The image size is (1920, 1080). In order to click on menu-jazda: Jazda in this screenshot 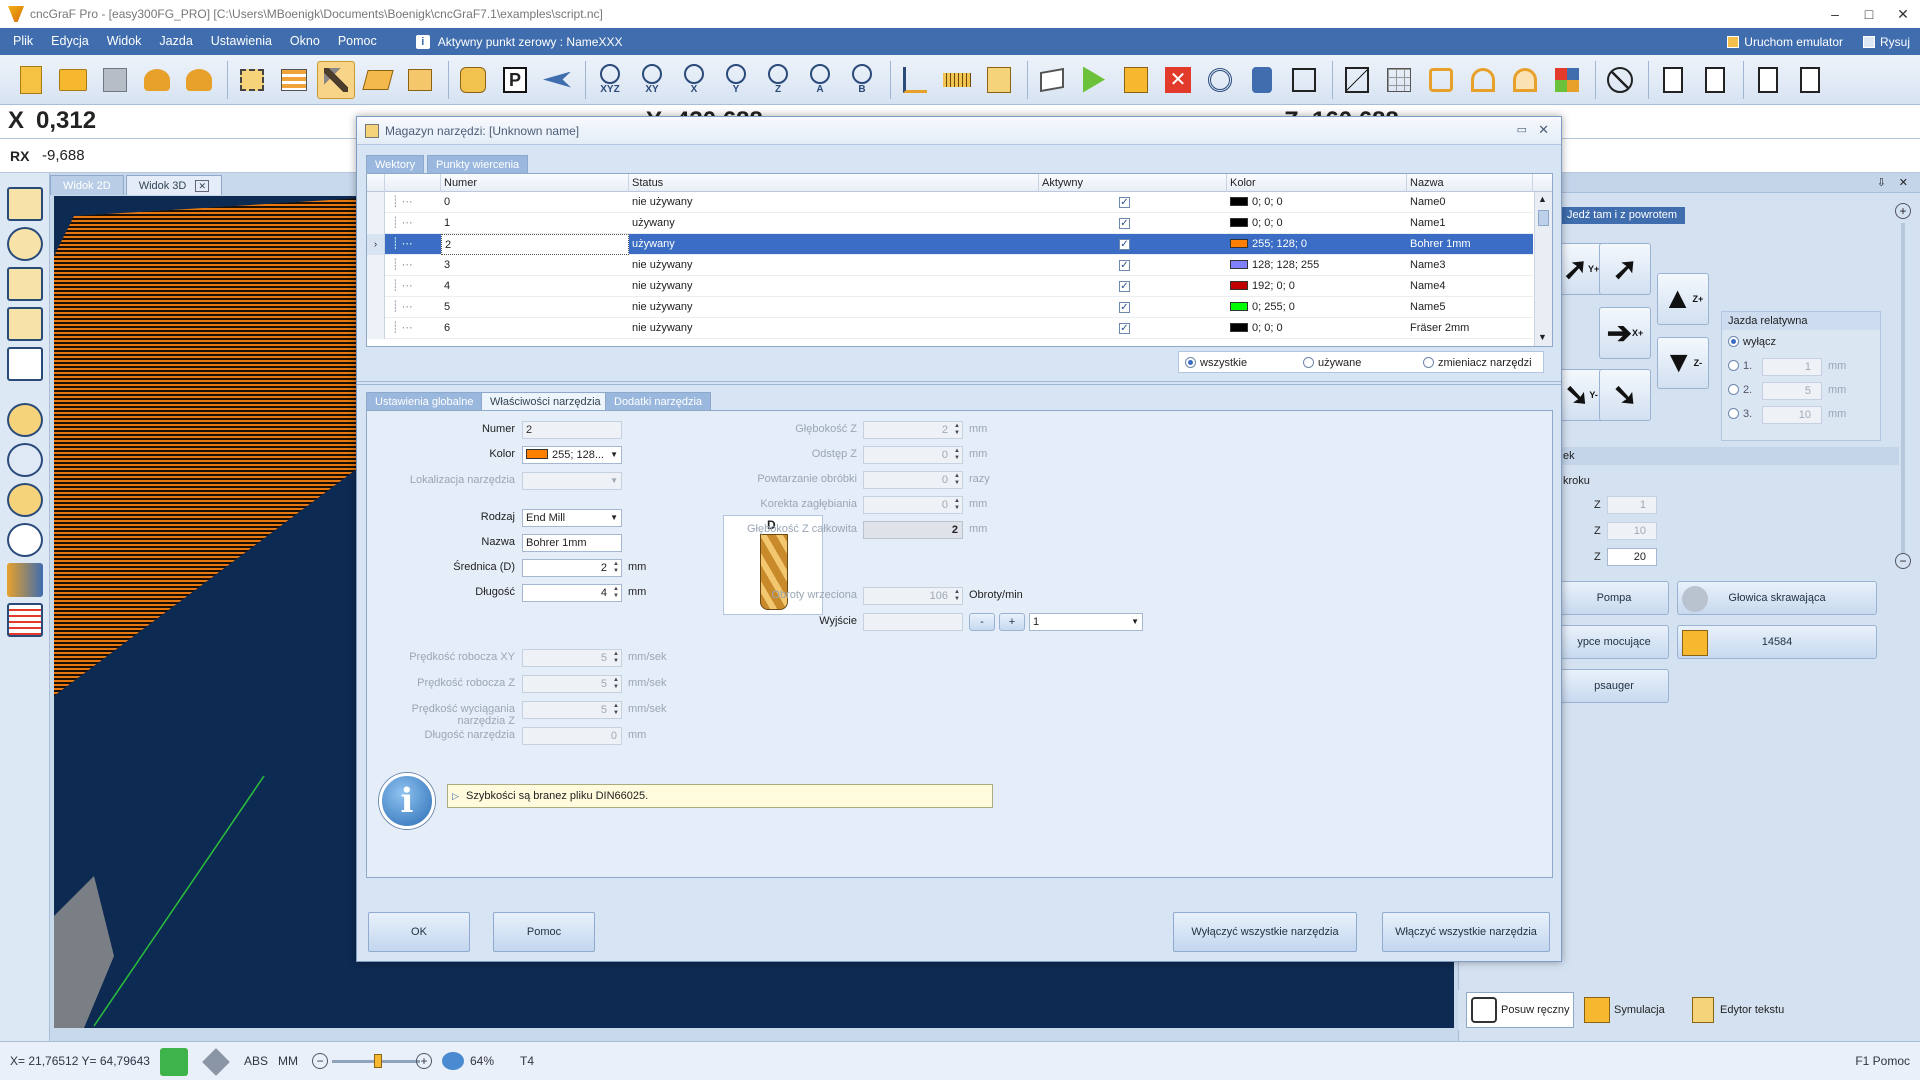, I will do `click(175, 41)`.